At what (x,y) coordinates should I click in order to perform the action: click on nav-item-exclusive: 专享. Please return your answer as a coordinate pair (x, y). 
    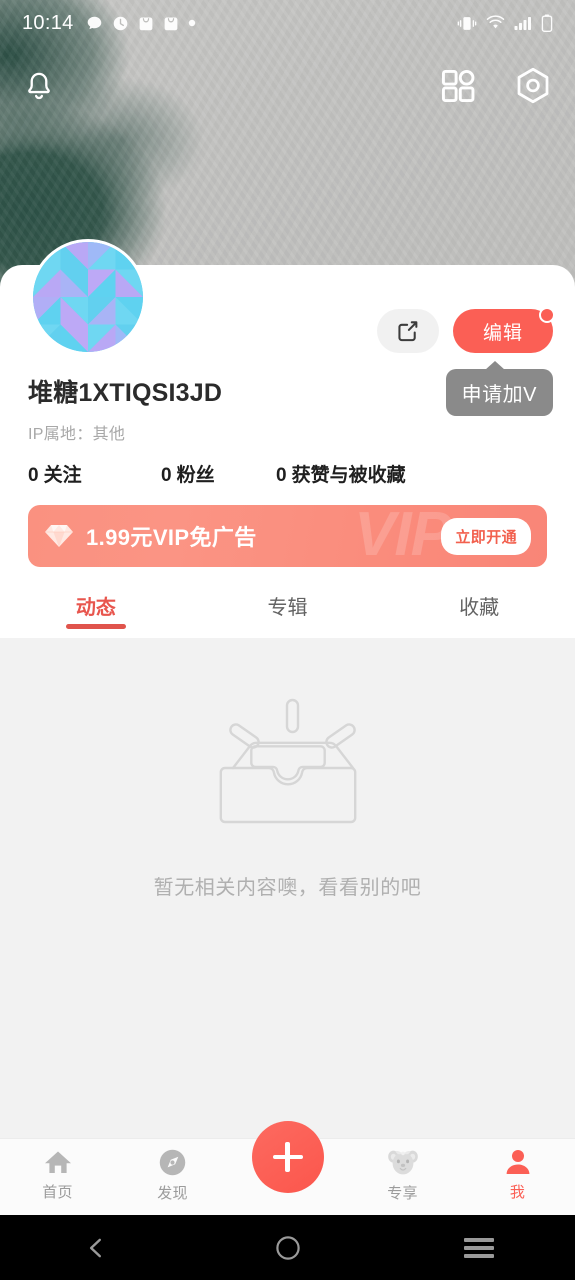
    Looking at the image, I should click on (402, 1171).